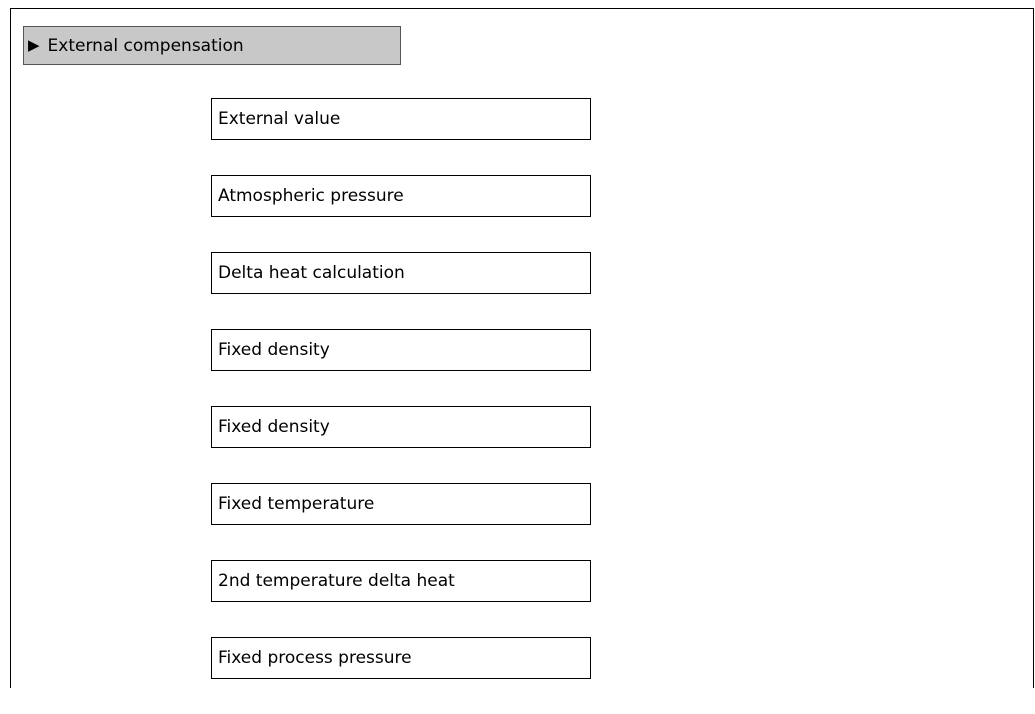 This screenshot has height=714, width=1035. I want to click on parameter-fixed-process-pressure: Fixed process pressure, so click(401, 658).